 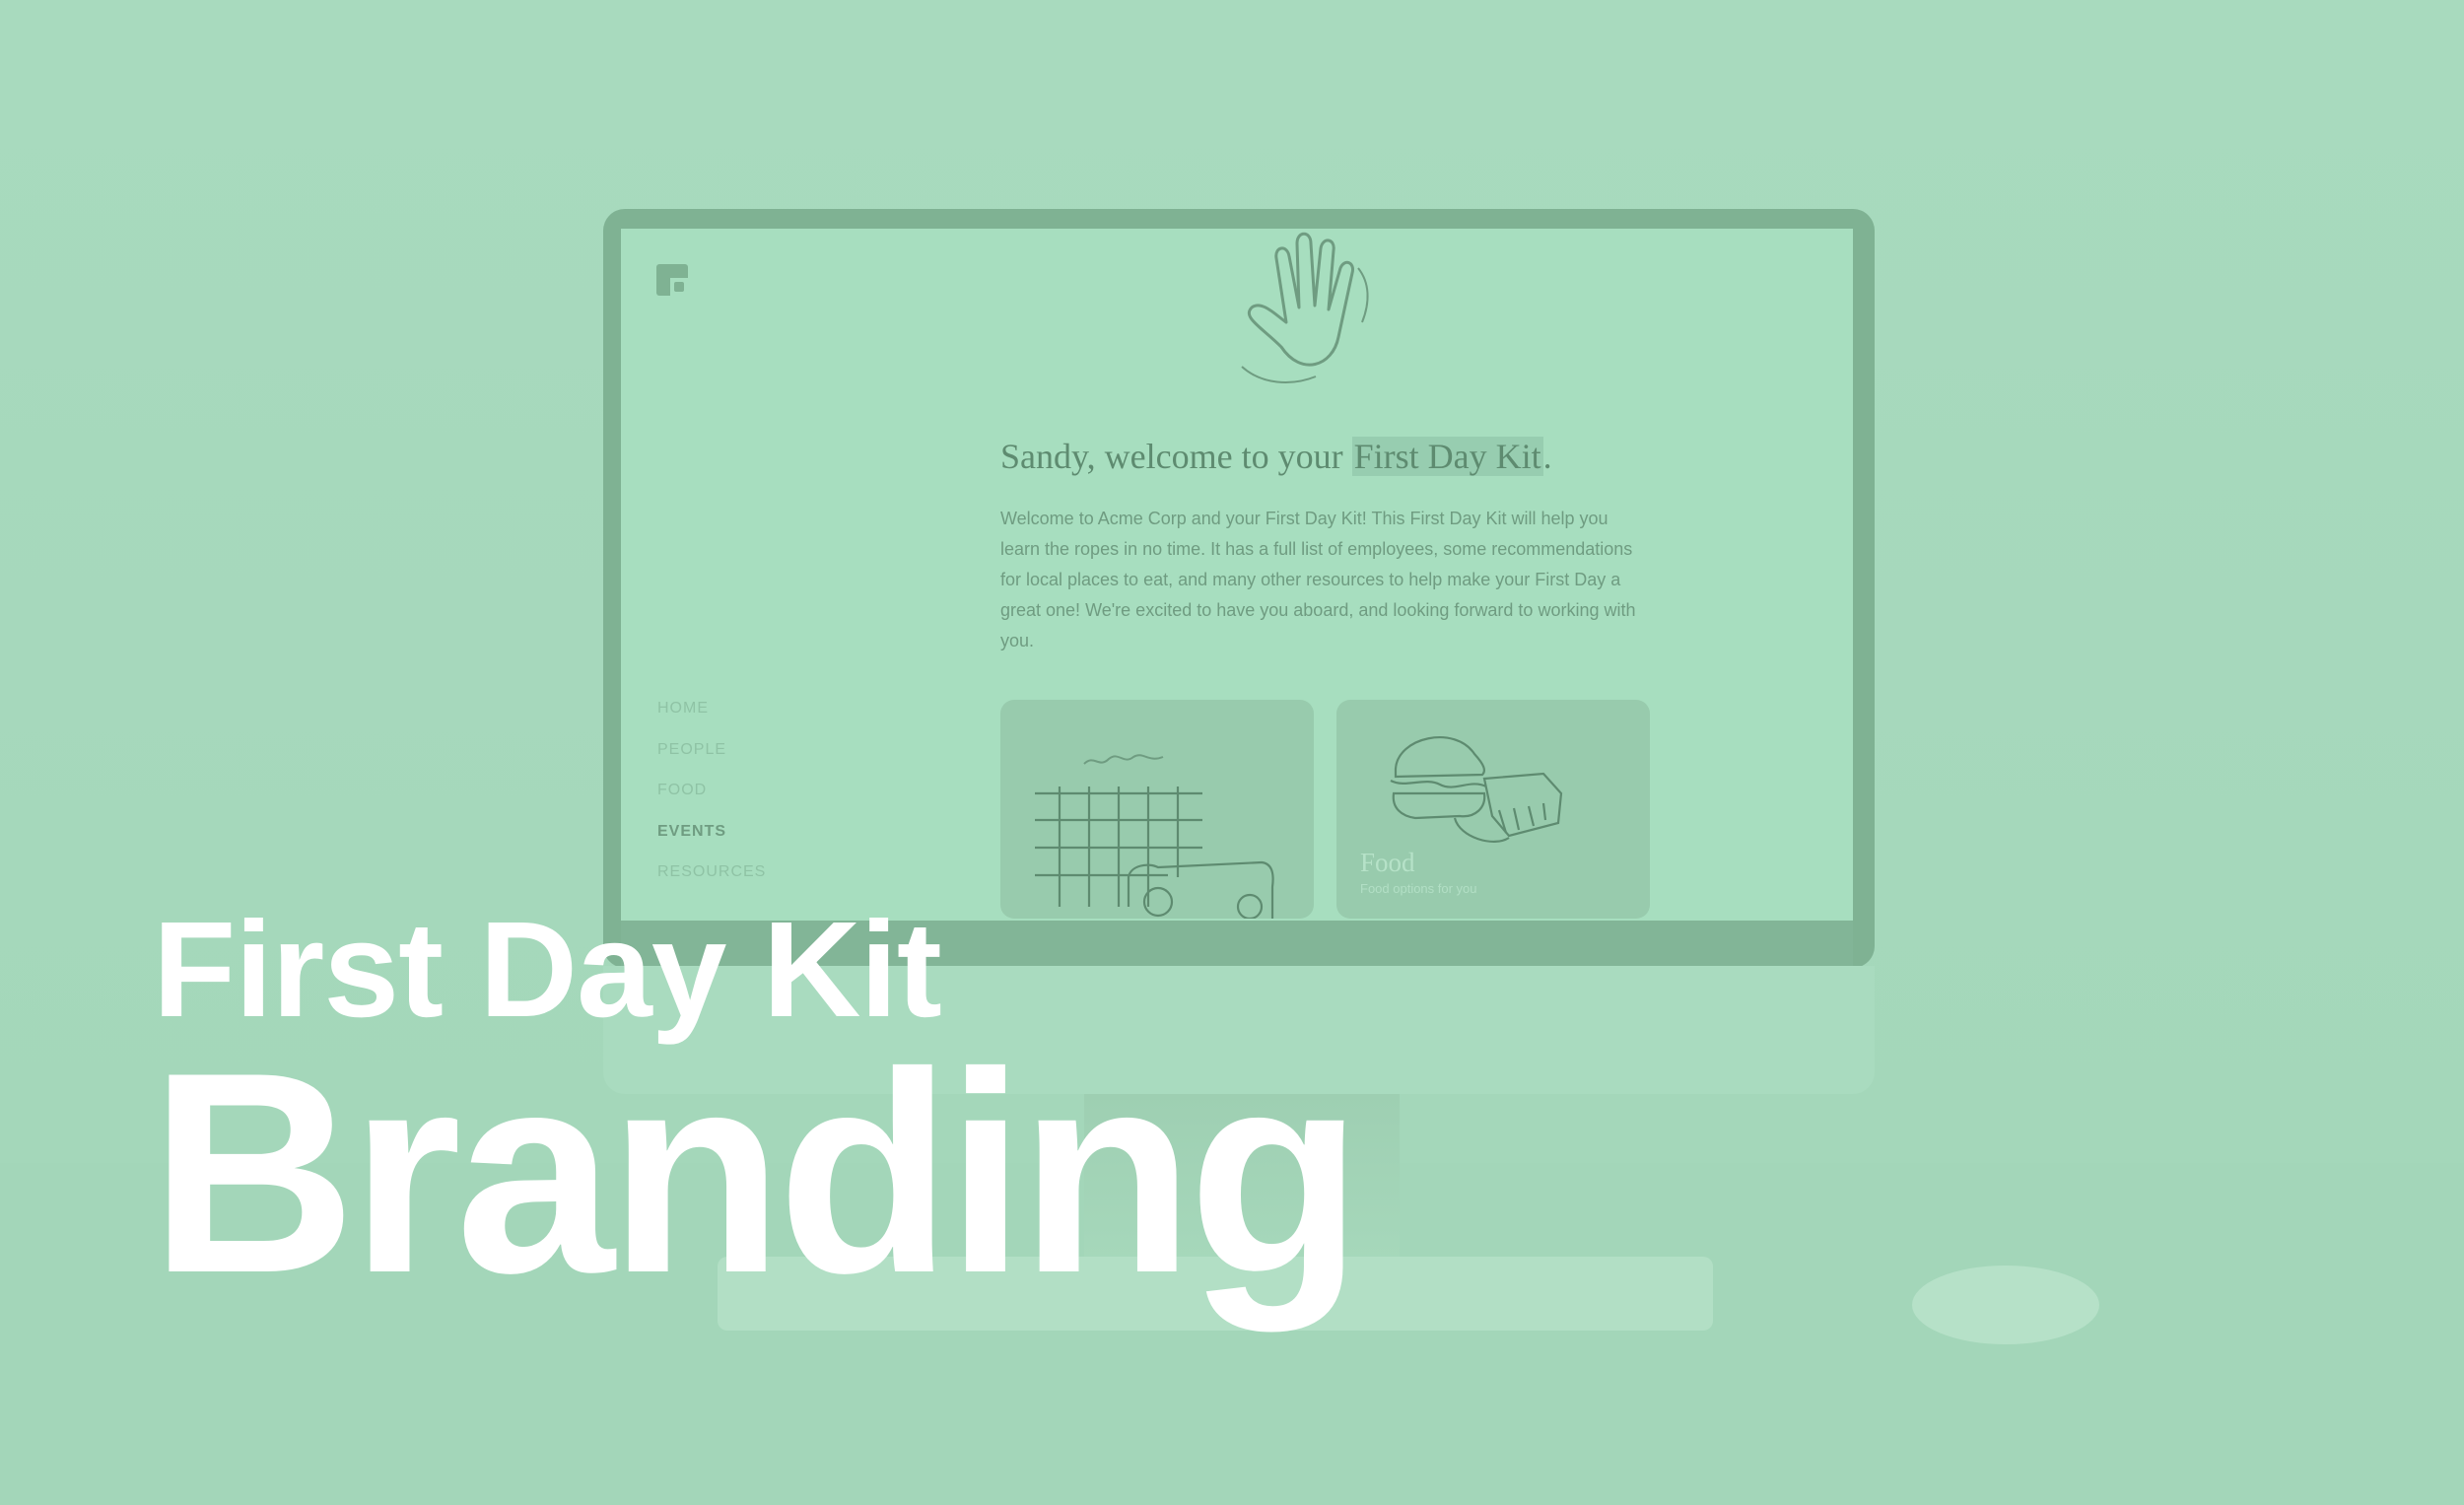 What do you see at coordinates (2005, 1305) in the screenshot?
I see `mouse` at bounding box center [2005, 1305].